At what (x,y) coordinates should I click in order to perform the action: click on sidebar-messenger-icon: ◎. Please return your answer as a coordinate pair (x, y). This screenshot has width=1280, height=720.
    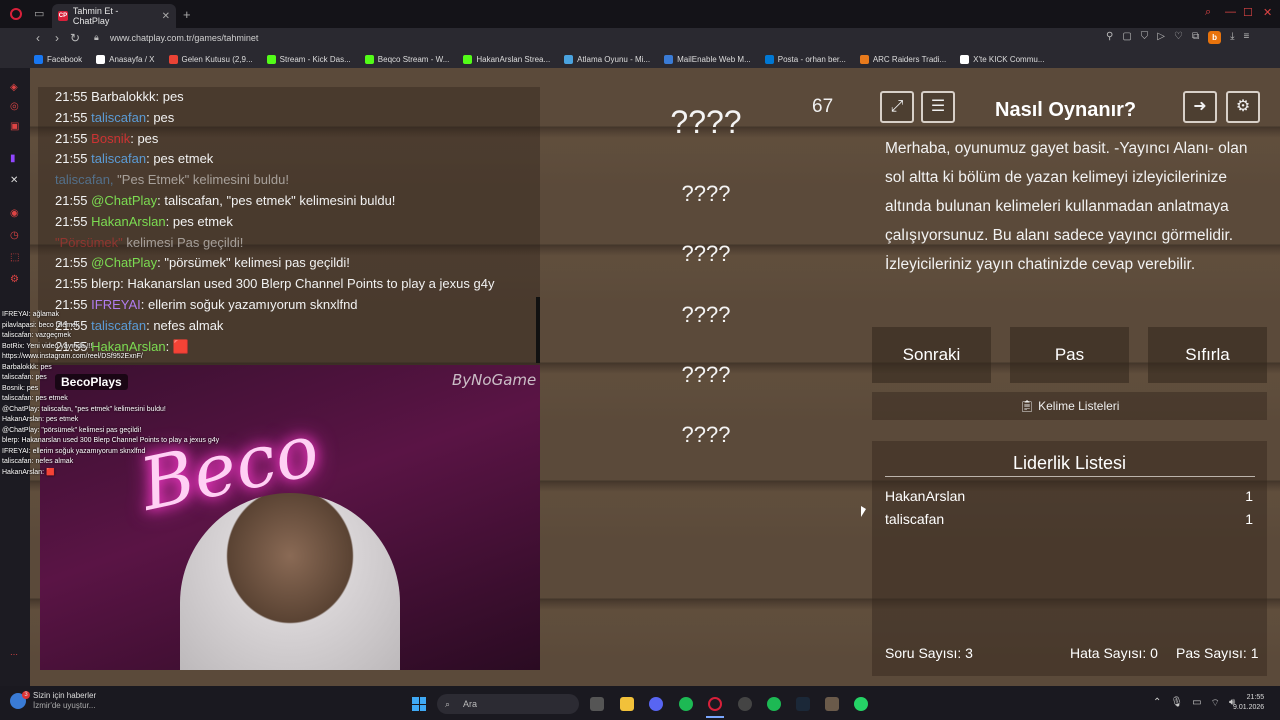
    Looking at the image, I should click on (14, 106).